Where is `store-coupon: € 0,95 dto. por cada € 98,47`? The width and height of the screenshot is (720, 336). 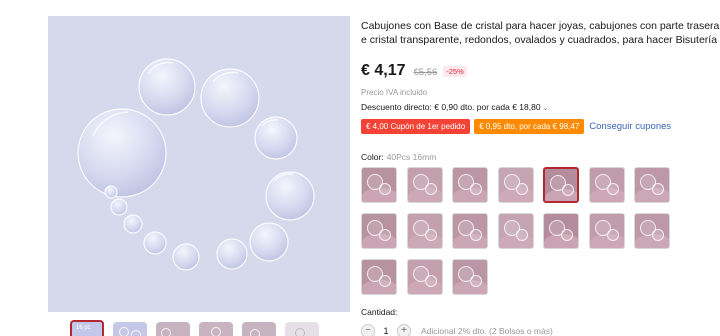 store-coupon: € 0,95 dto. por cada € 98,47 is located at coordinates (529, 126).